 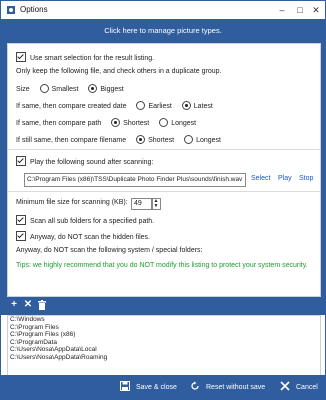 I want to click on date-earliest-label: Earliest, so click(x=160, y=106).